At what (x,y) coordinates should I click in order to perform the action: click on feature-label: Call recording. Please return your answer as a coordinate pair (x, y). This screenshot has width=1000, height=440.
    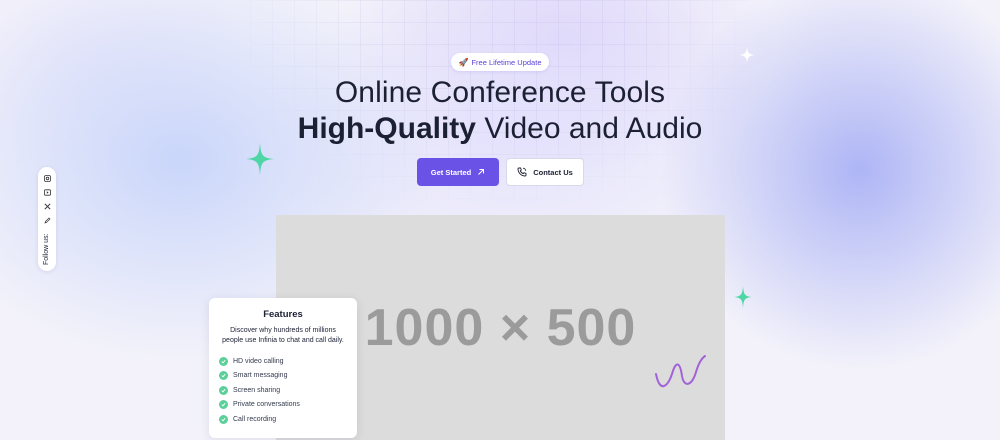
    Looking at the image, I should click on (255, 419).